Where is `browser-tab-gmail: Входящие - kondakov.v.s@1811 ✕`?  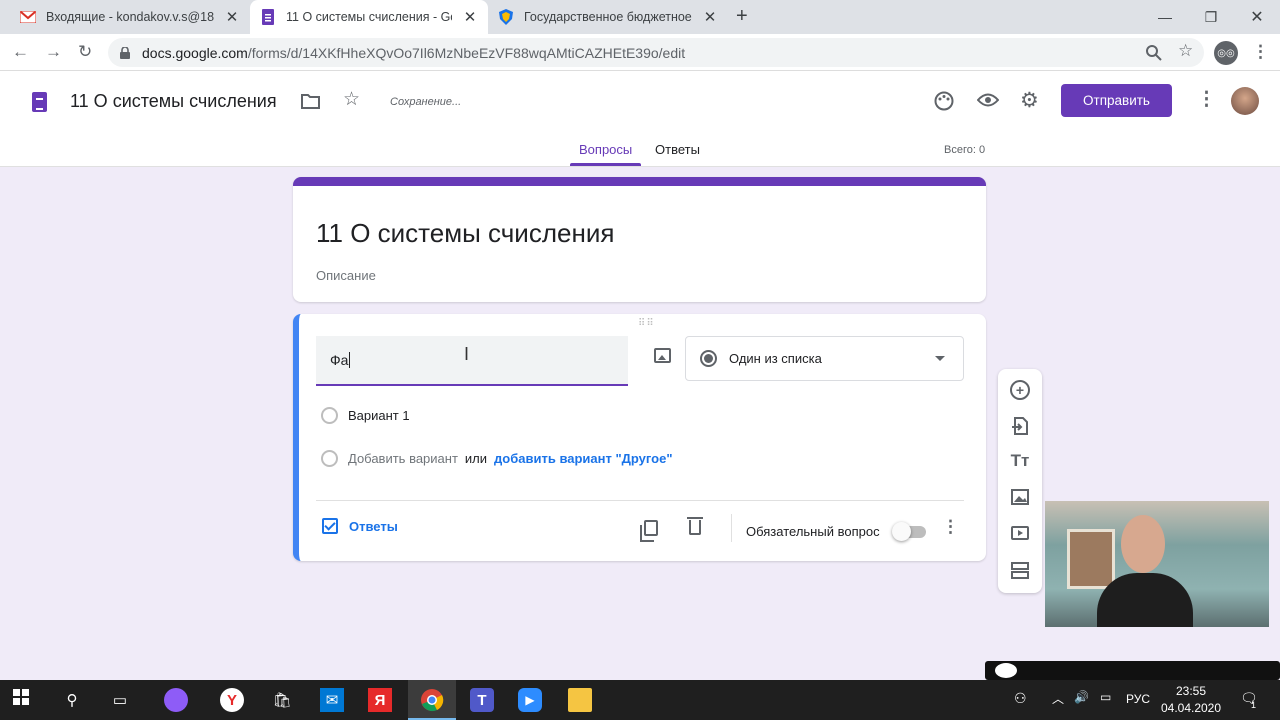 browser-tab-gmail: Входящие - kondakov.v.s@1811 ✕ is located at coordinates (130, 17).